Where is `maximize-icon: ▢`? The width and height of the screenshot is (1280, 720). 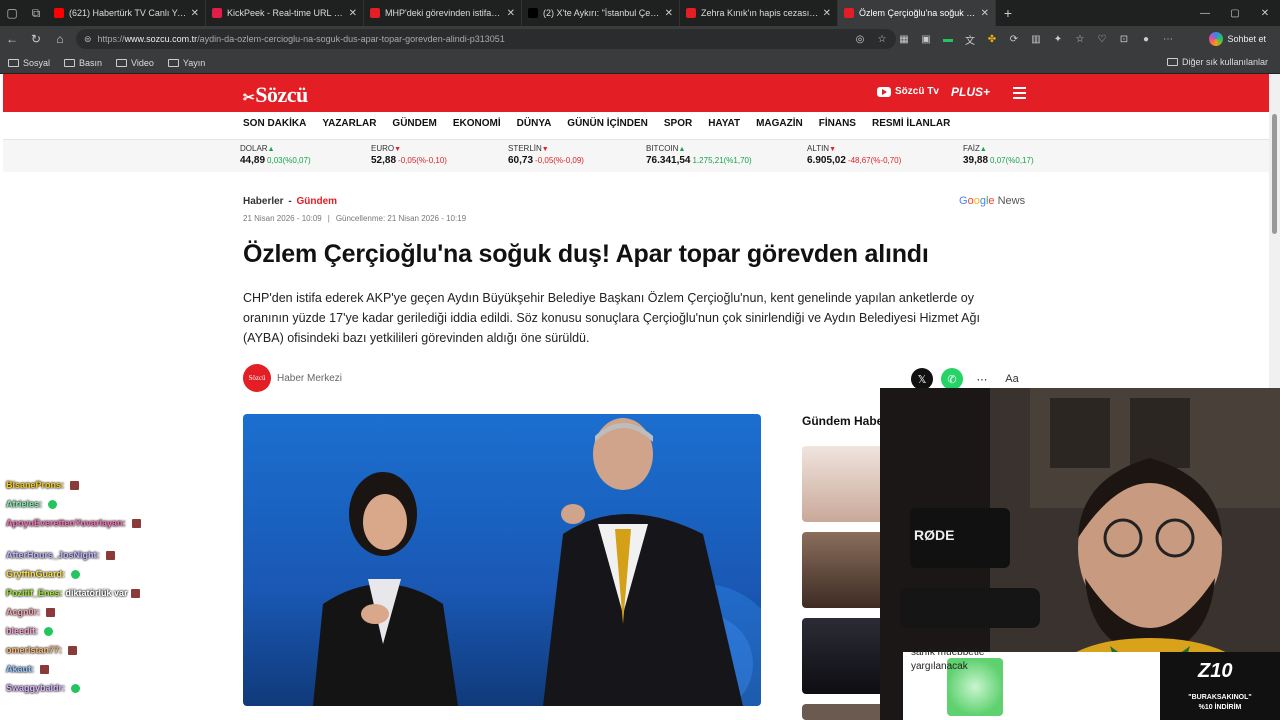
maximize-icon: ▢ is located at coordinates (1235, 13).